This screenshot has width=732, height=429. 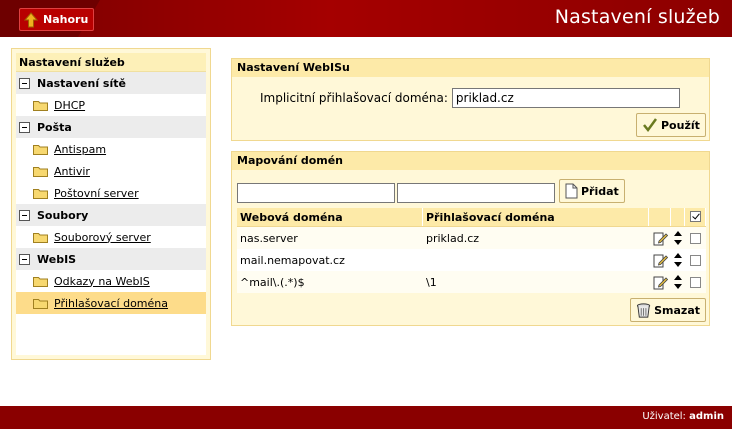 I want to click on web-domain-cell: nas.server, so click(x=269, y=238).